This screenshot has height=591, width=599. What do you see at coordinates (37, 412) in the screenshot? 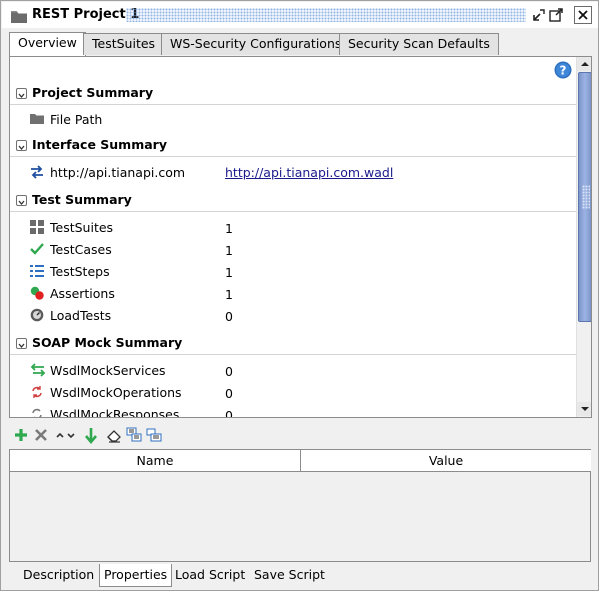
I see `mock-response-icon` at bounding box center [37, 412].